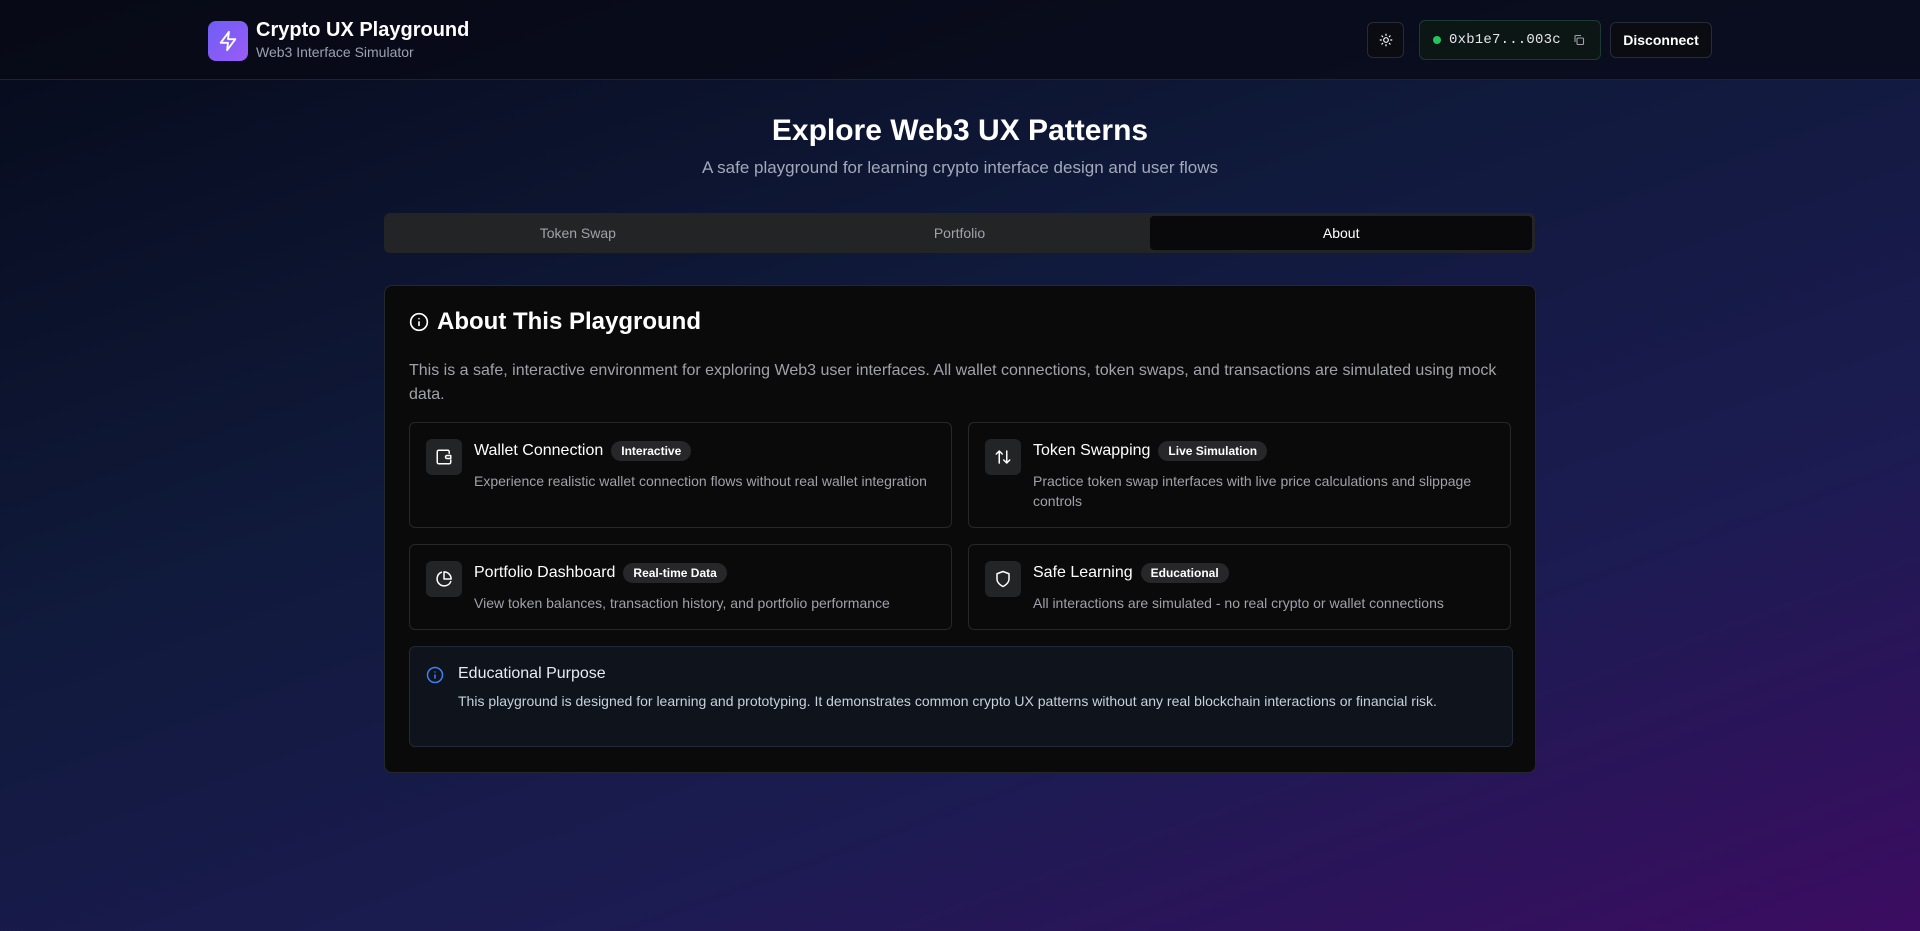 Image resolution: width=1920 pixels, height=931 pixels. What do you see at coordinates (1579, 40) in the screenshot?
I see `copy-icon` at bounding box center [1579, 40].